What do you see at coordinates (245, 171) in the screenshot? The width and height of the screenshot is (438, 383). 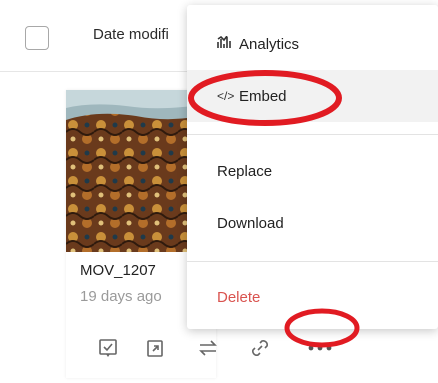 I see `menu-item-label: Replace` at bounding box center [245, 171].